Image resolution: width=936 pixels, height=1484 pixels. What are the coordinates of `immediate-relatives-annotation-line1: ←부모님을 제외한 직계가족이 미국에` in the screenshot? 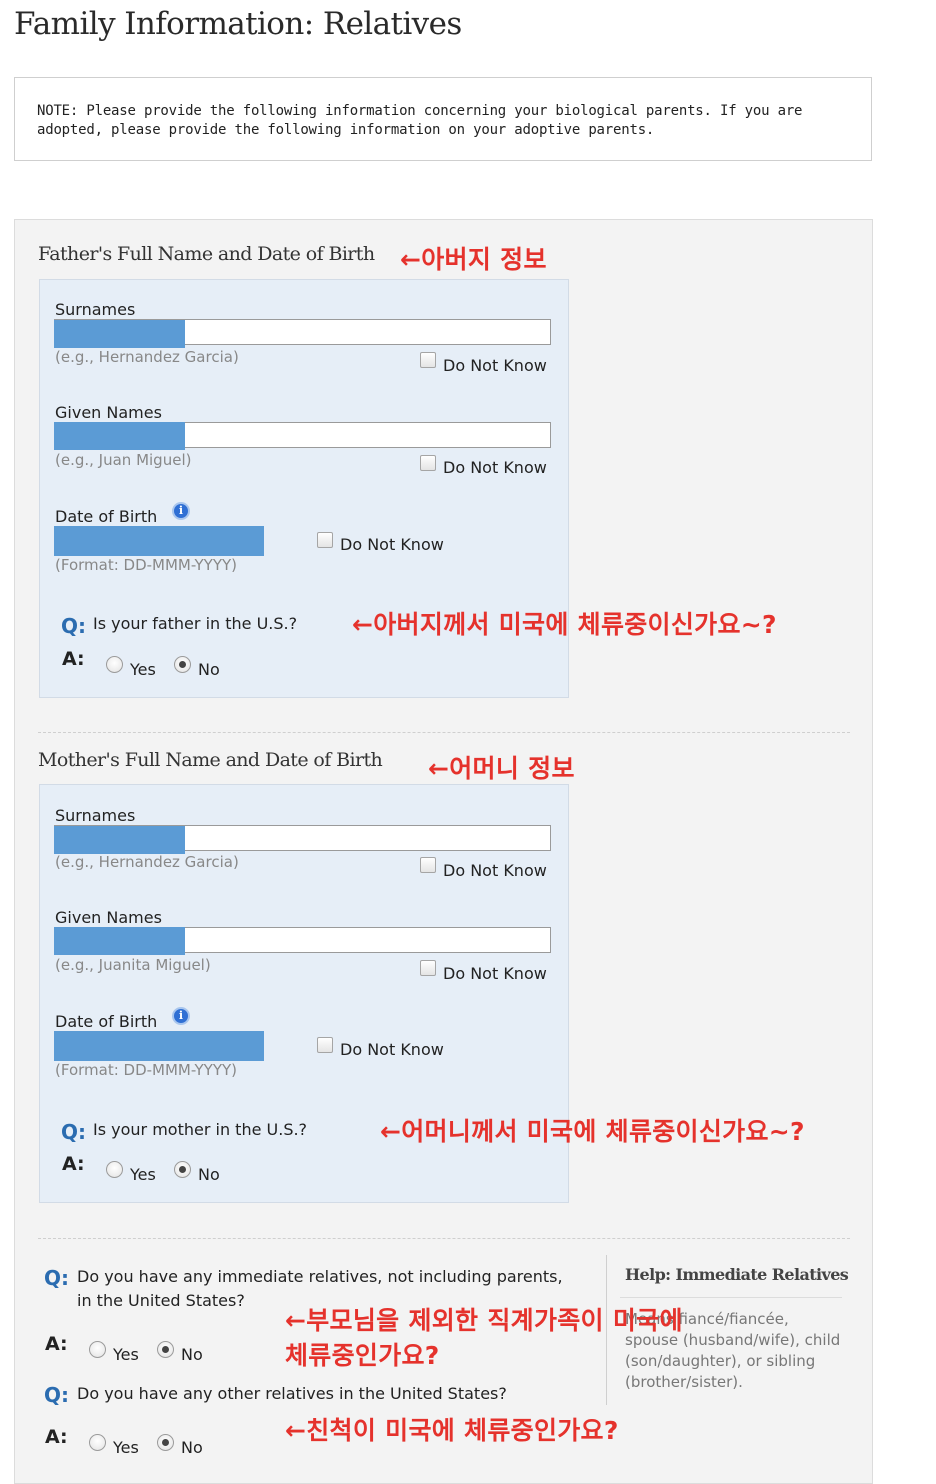 It's located at (484, 1320).